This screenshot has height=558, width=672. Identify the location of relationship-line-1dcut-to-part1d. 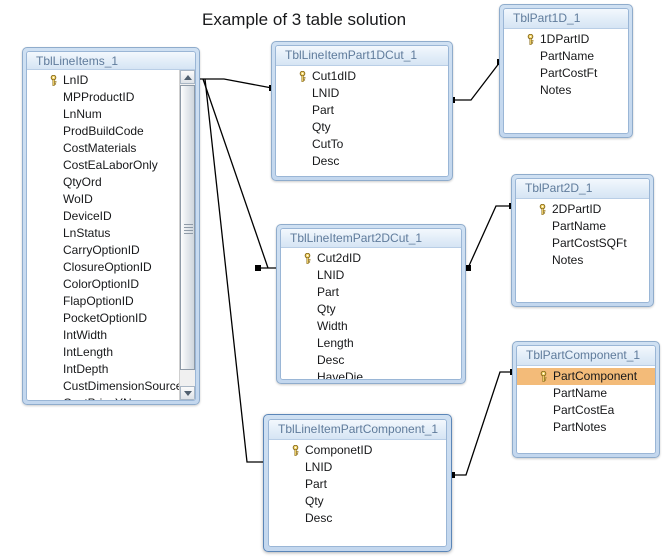
(476, 81).